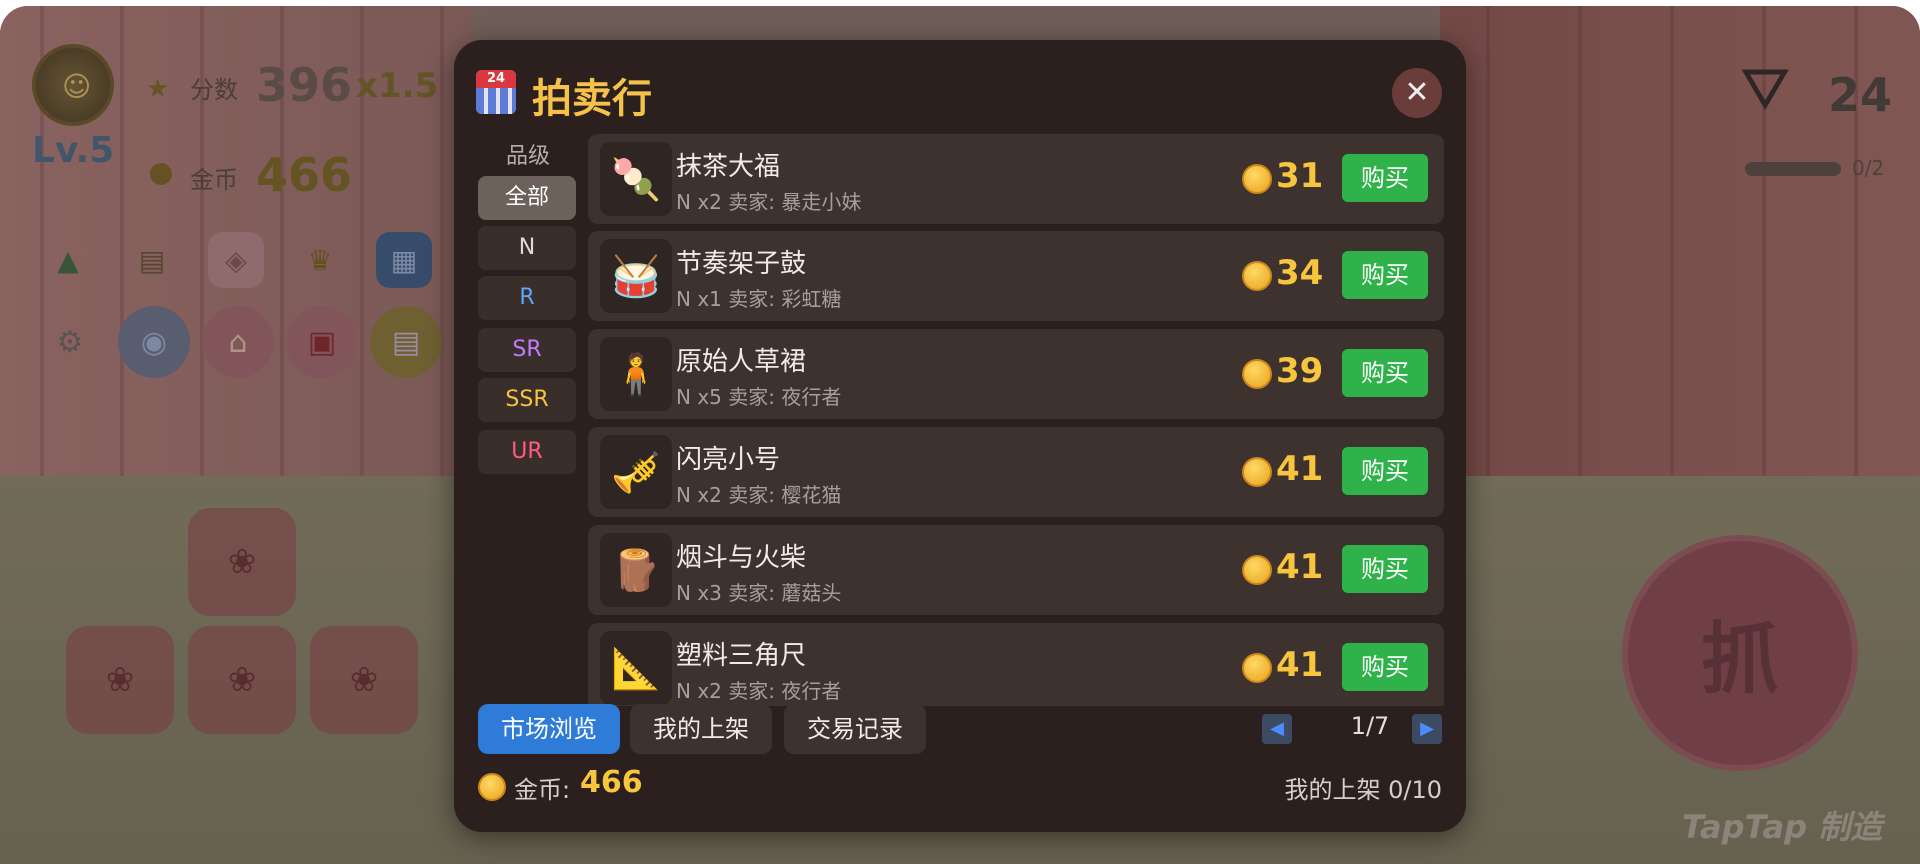 The image size is (1920, 864). What do you see at coordinates (636, 276) in the screenshot?
I see `drum-kit-icon: 🥁` at bounding box center [636, 276].